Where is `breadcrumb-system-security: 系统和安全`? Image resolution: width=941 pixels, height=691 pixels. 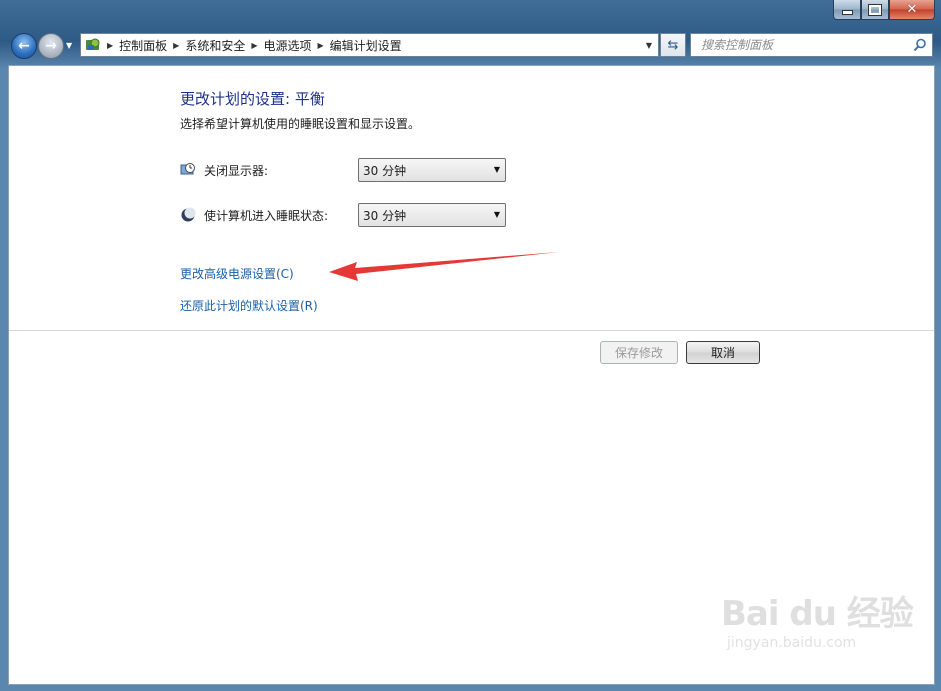
breadcrumb-system-security: 系统和安全 is located at coordinates (215, 45).